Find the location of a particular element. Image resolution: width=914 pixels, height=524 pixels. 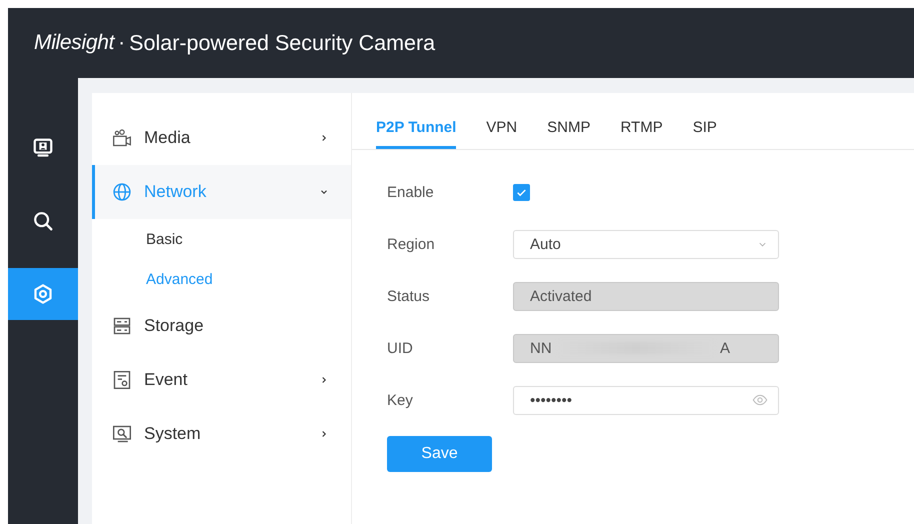

region-select: Auto is located at coordinates (646, 244).